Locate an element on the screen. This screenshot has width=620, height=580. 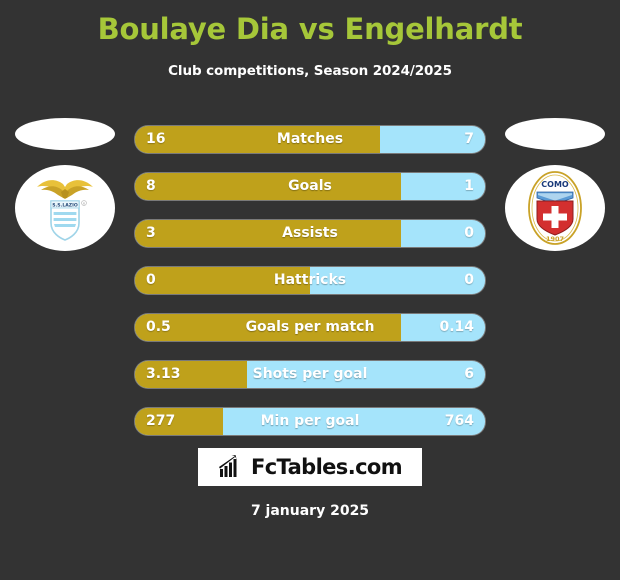
away-team-crest-column: COMO 1907 is located at coordinates (555, 188).